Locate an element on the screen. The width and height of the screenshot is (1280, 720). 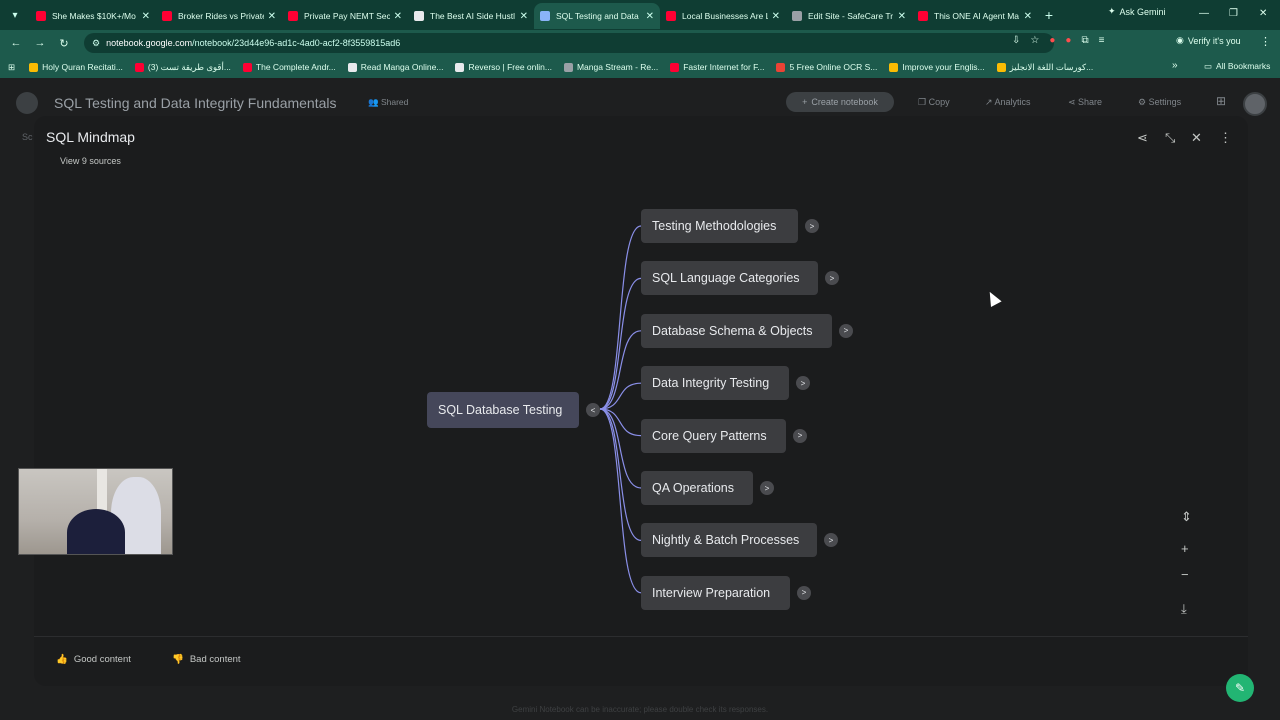
settings-button: ⚙ Settings is located at coordinates (1159, 102).